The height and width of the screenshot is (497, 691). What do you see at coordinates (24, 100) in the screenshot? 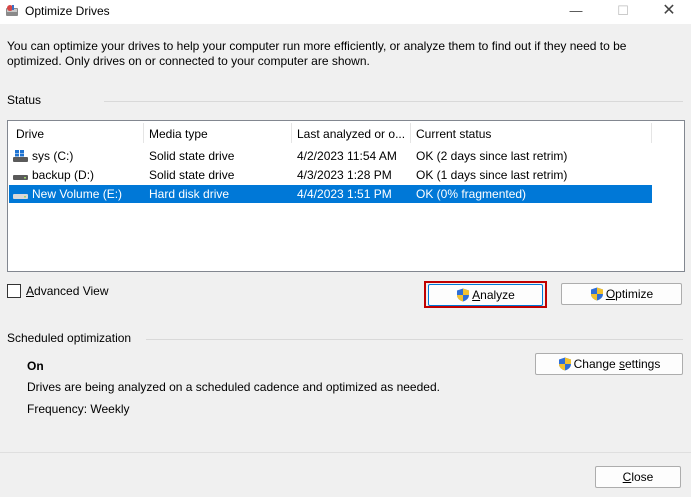
I see `status-section-label: Status` at bounding box center [24, 100].